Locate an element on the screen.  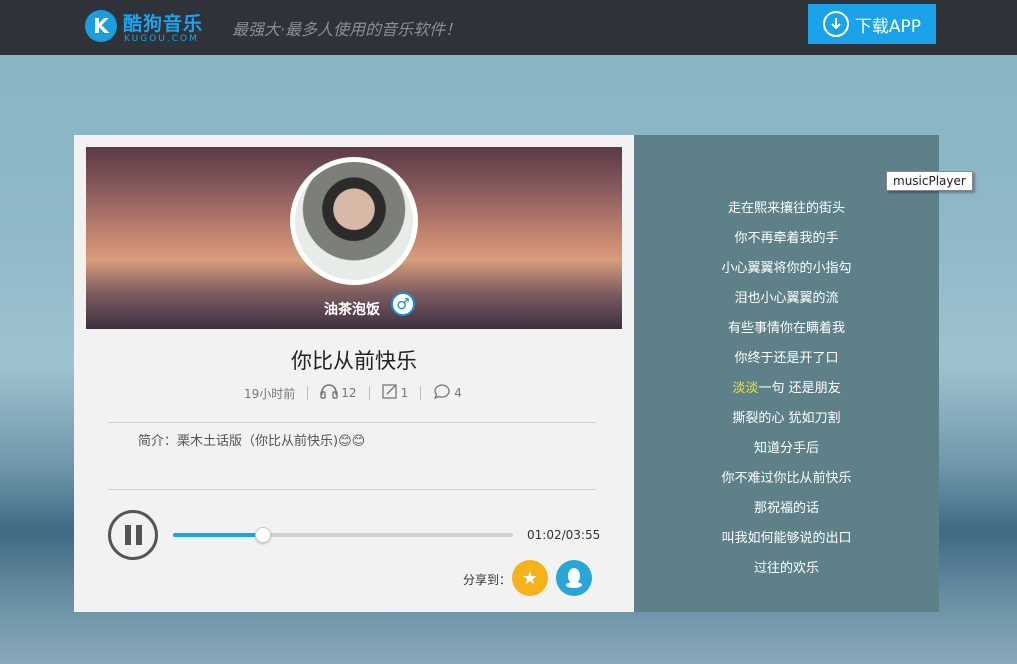
share-count-icon is located at coordinates (389, 393).